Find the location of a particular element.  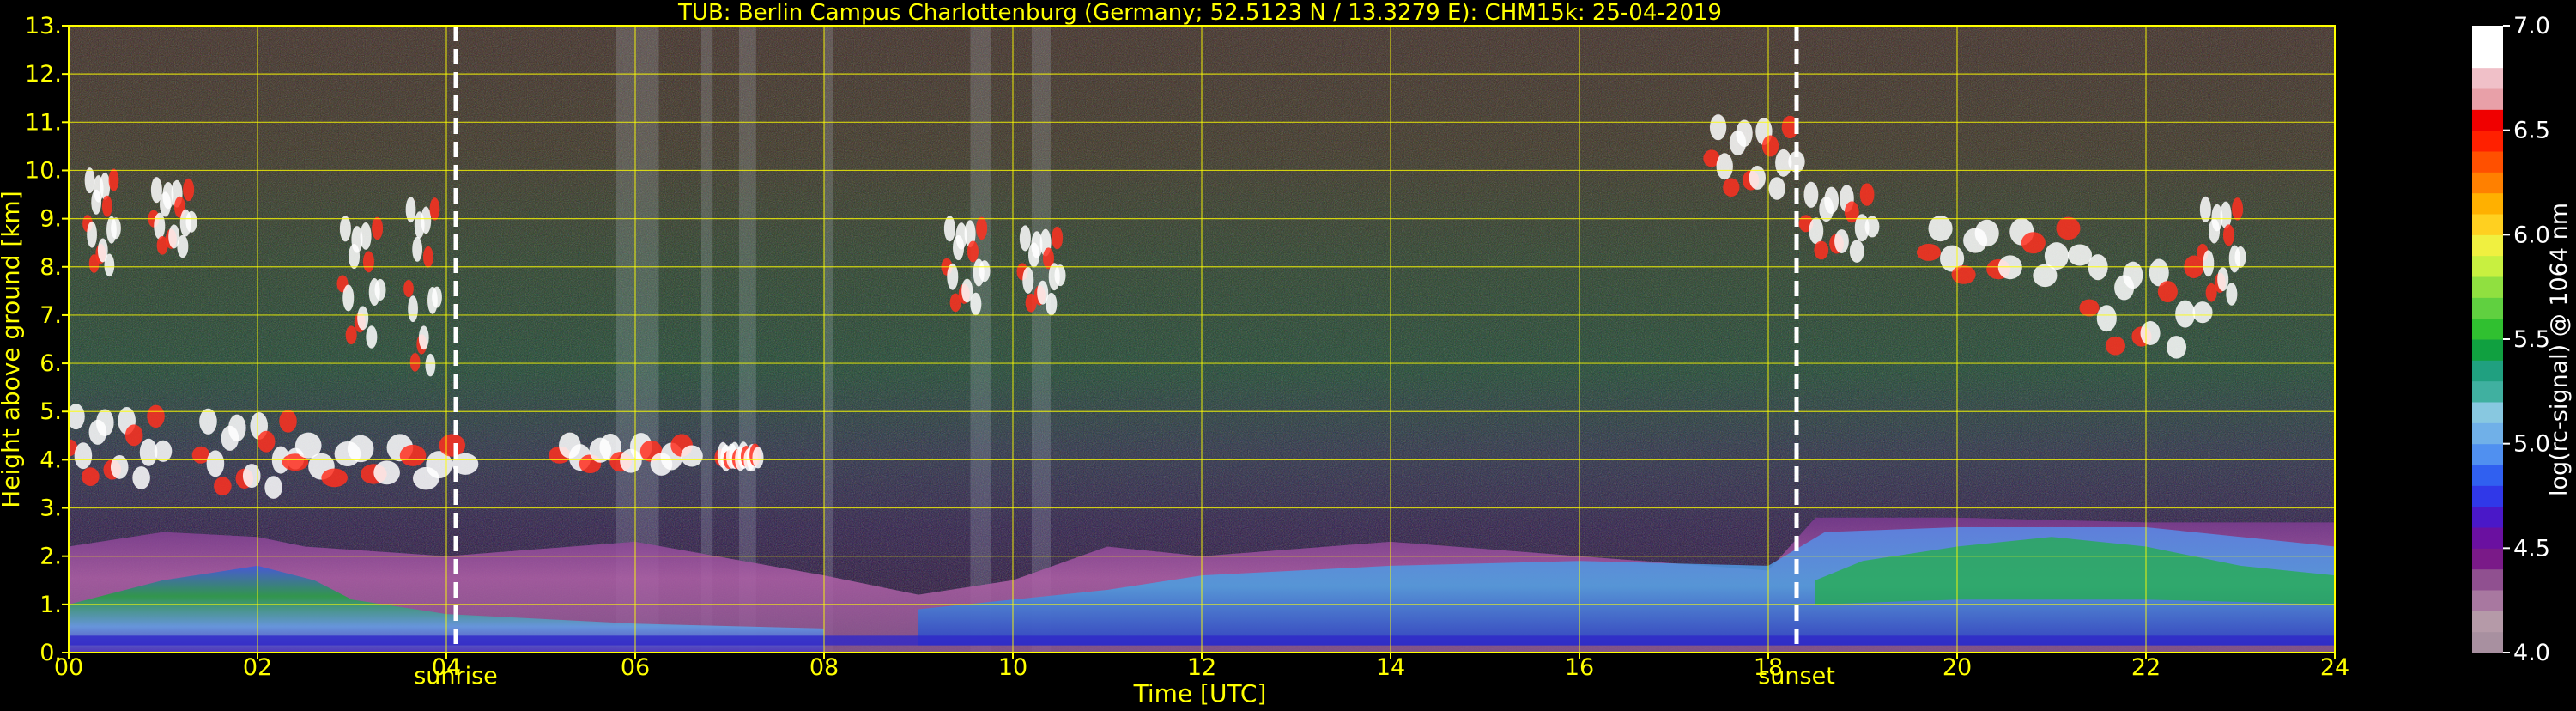

colorbar-tick-label: 5.5 is located at coordinates (2531, 339).